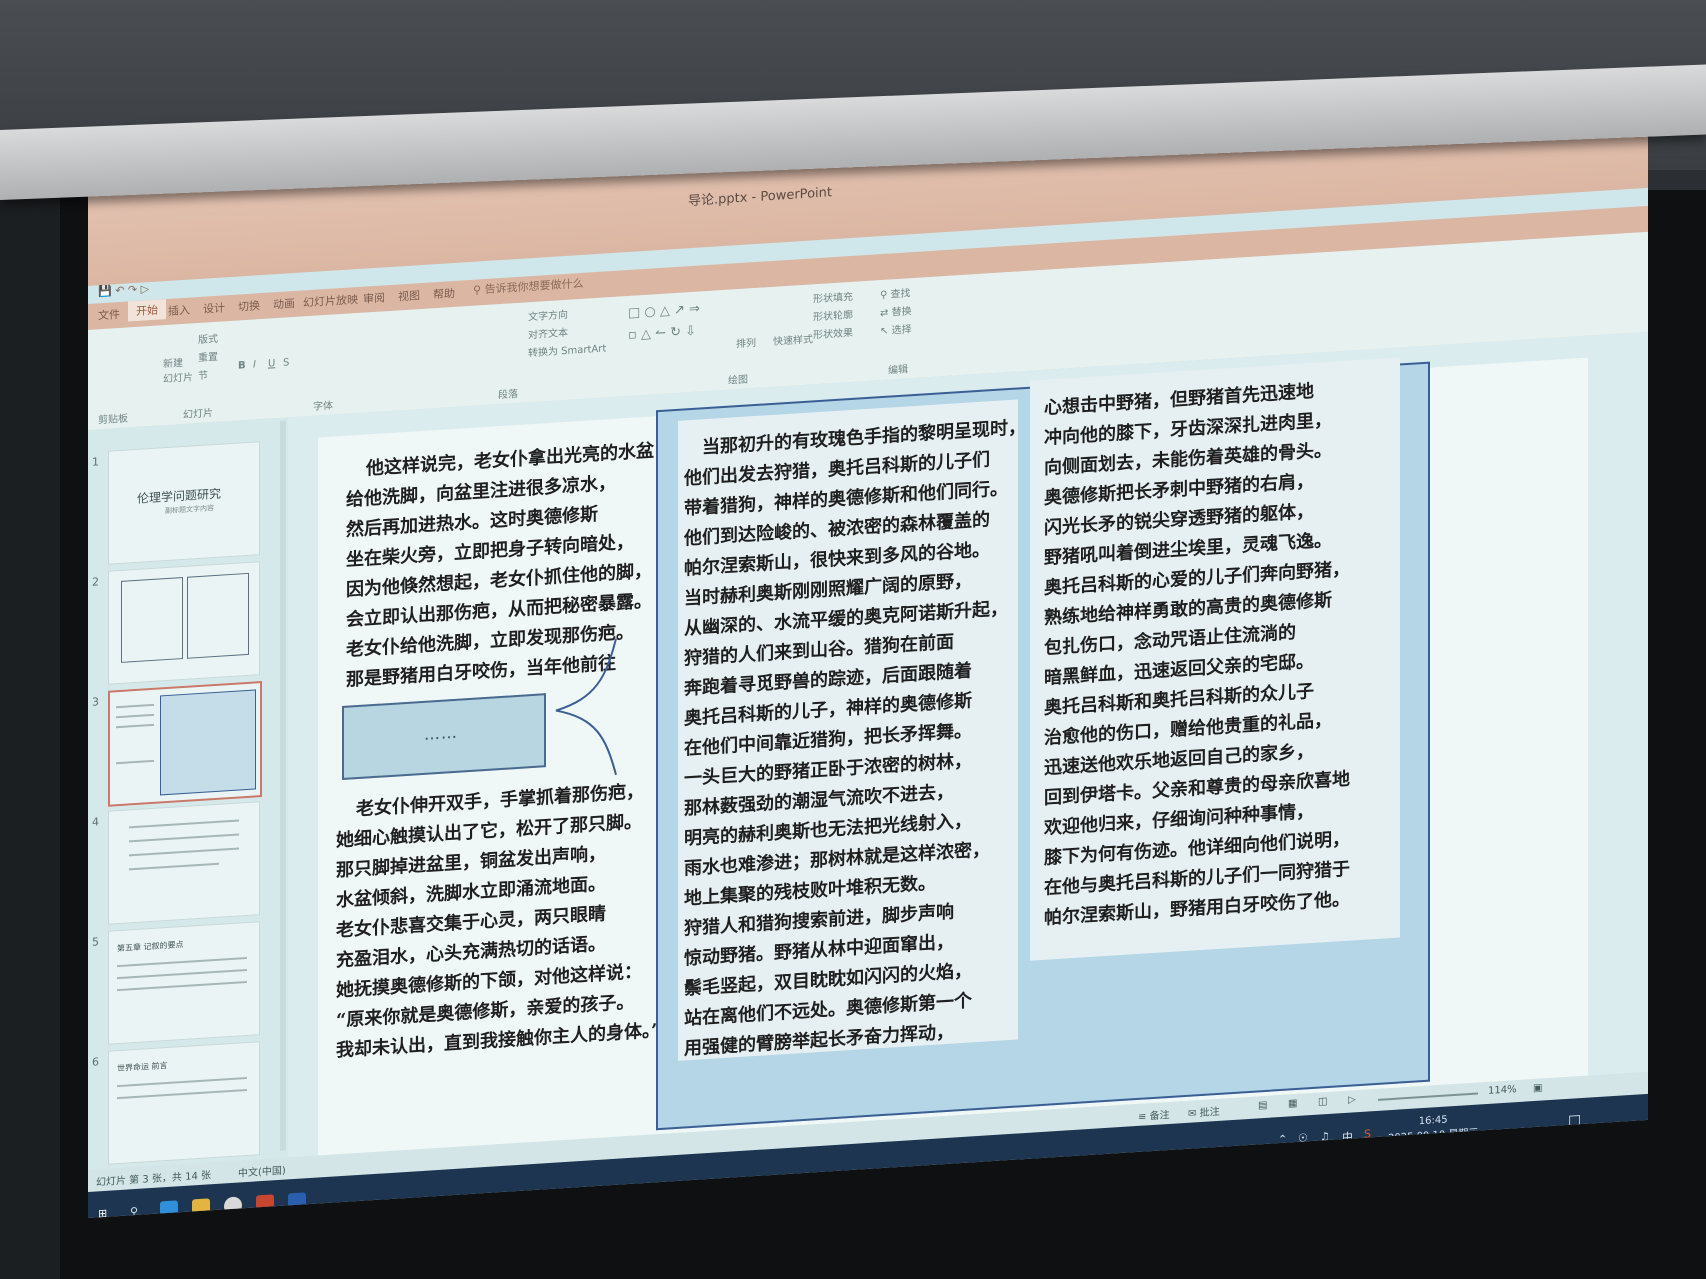  I want to click on find-button: ⚲ 查找, so click(895, 292).